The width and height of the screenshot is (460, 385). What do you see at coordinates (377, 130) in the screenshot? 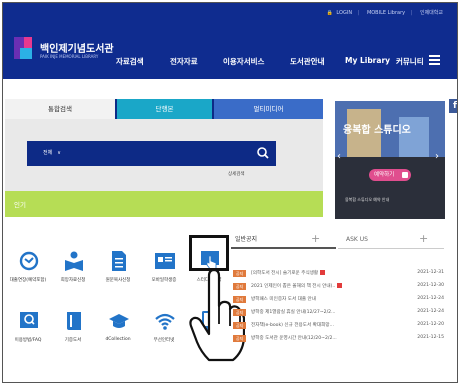
I see `banner-title: 융복합 스튜디오` at bounding box center [377, 130].